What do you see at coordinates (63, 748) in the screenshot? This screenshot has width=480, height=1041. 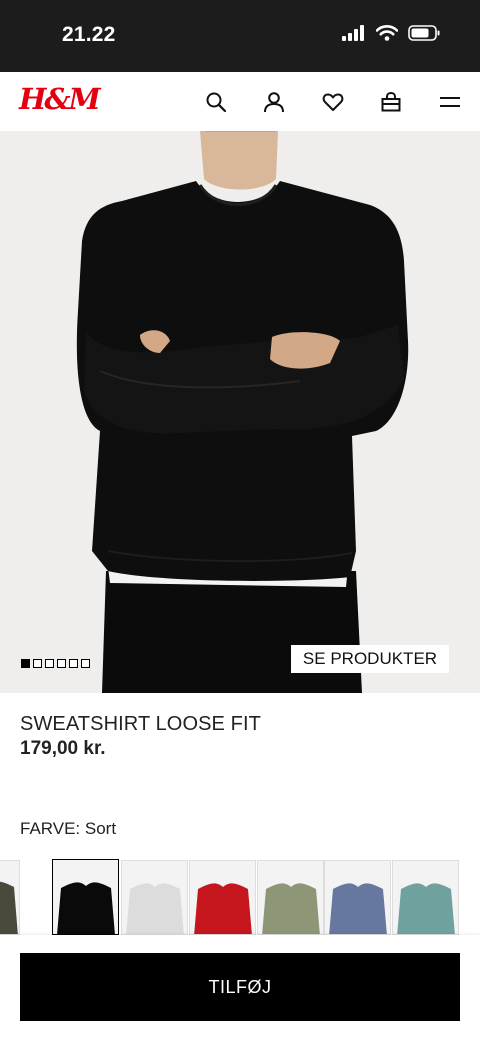 I see `product-price: 179,00 kr.` at bounding box center [63, 748].